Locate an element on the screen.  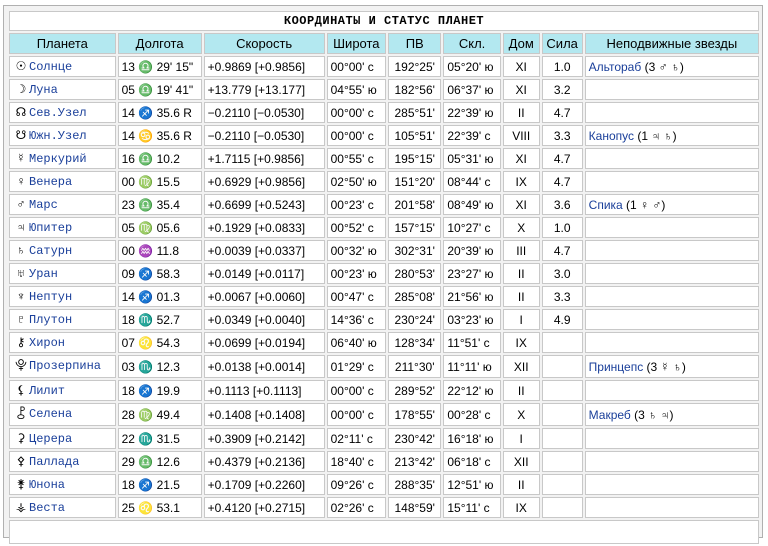
planet-name-link: Нептун is located at coordinates (50, 297).